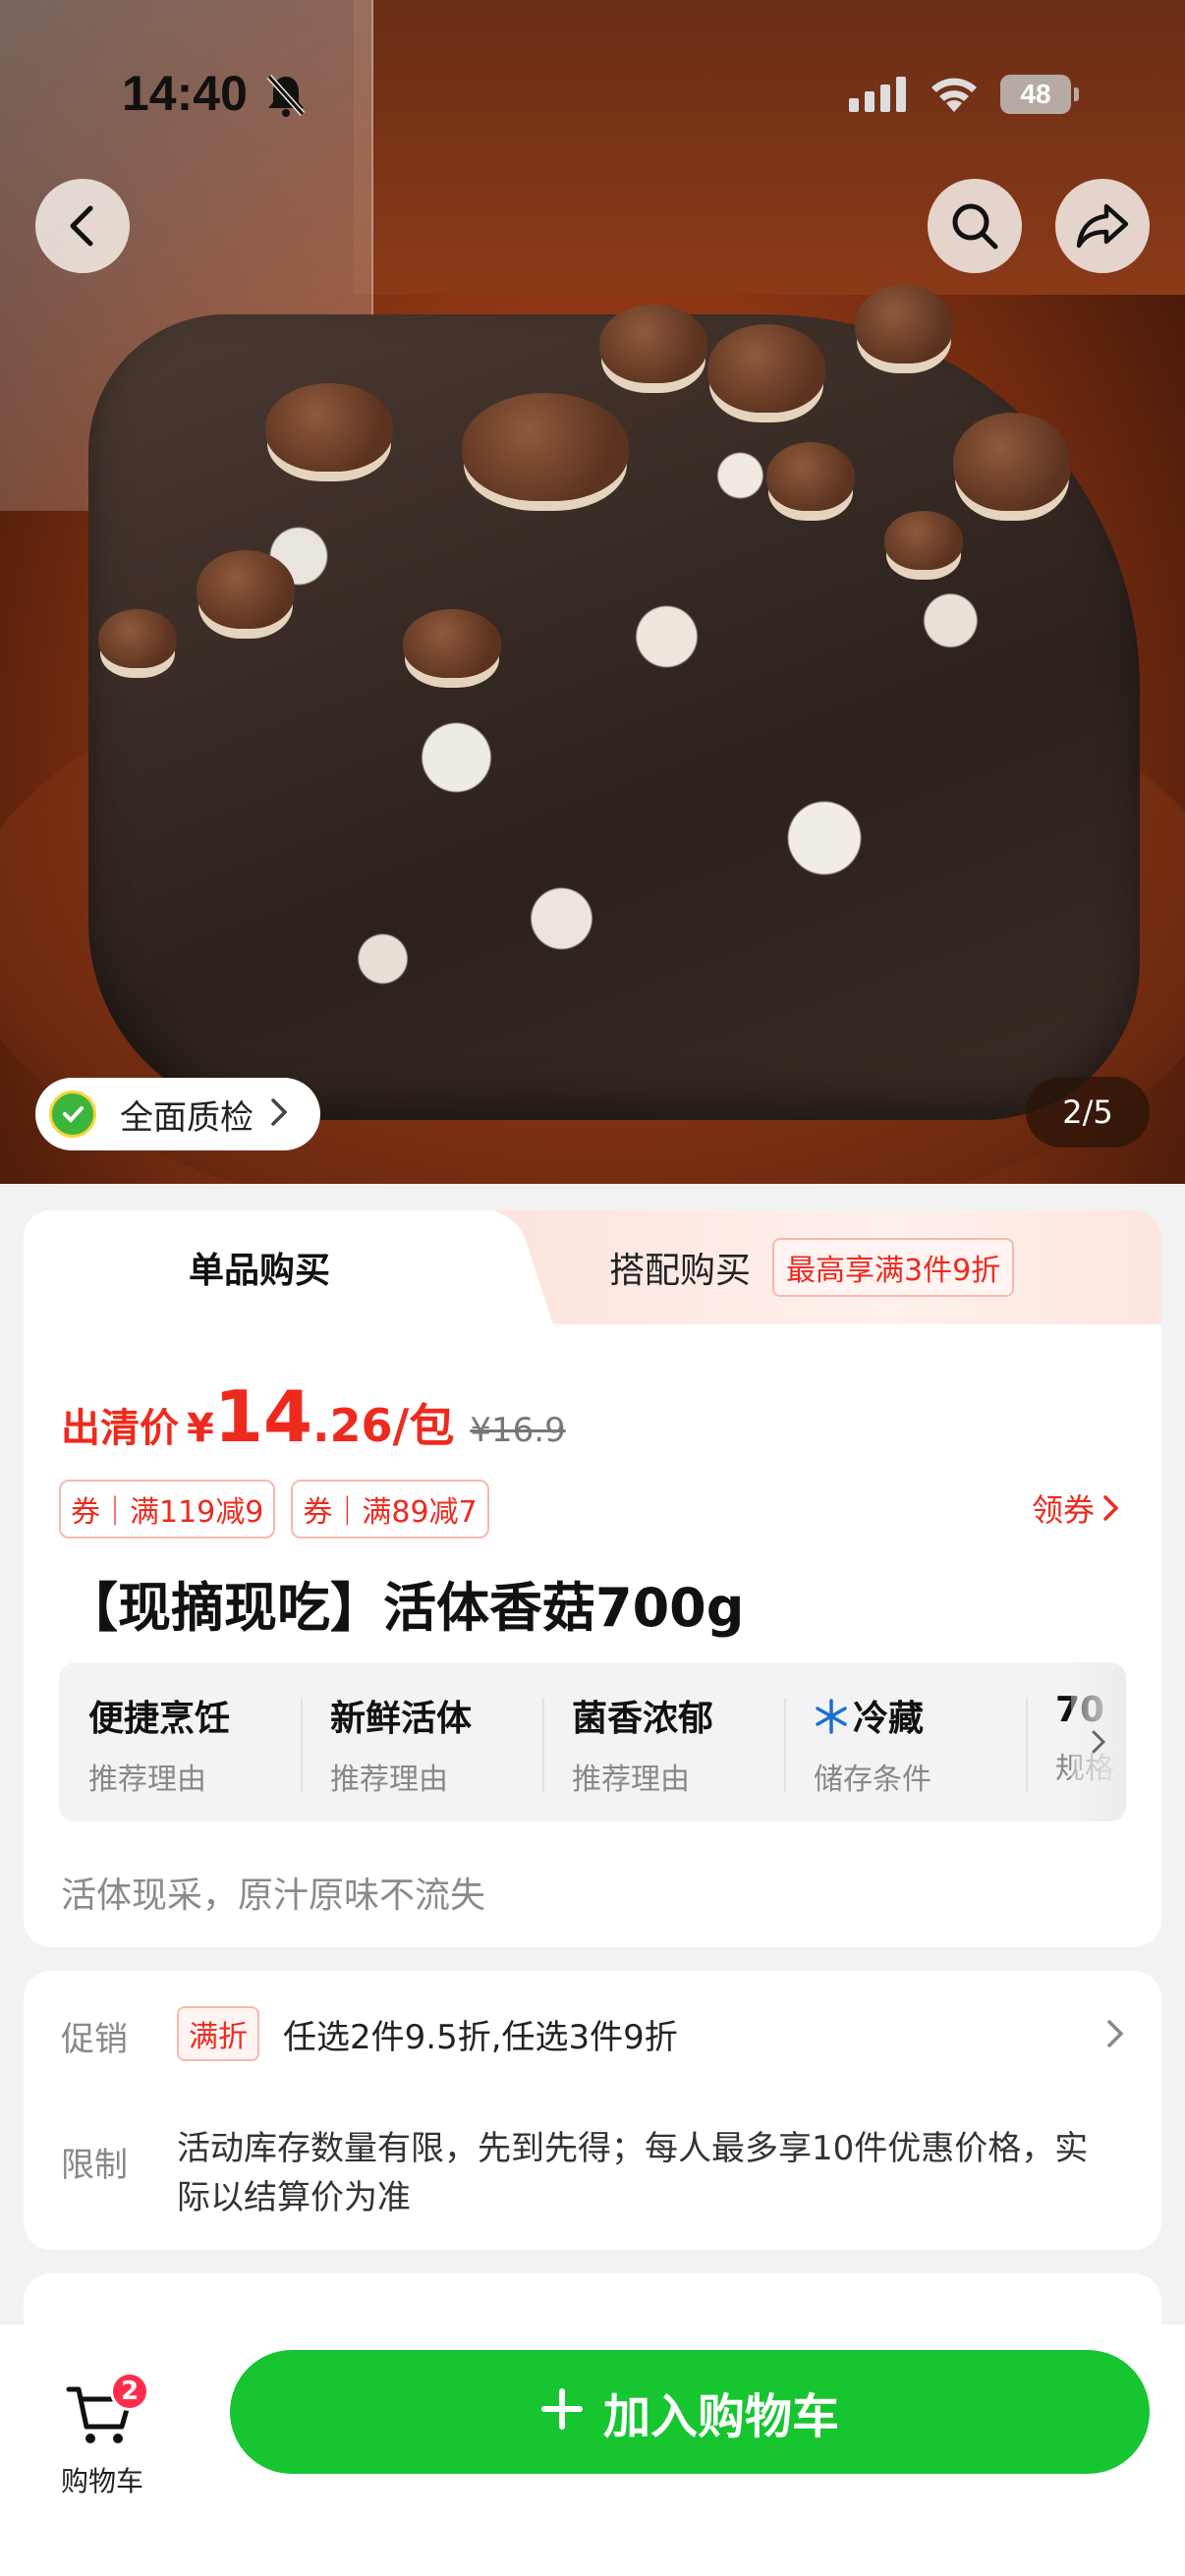 The height and width of the screenshot is (2576, 1185). I want to click on get-coupon-link: 领券, so click(1077, 1508).